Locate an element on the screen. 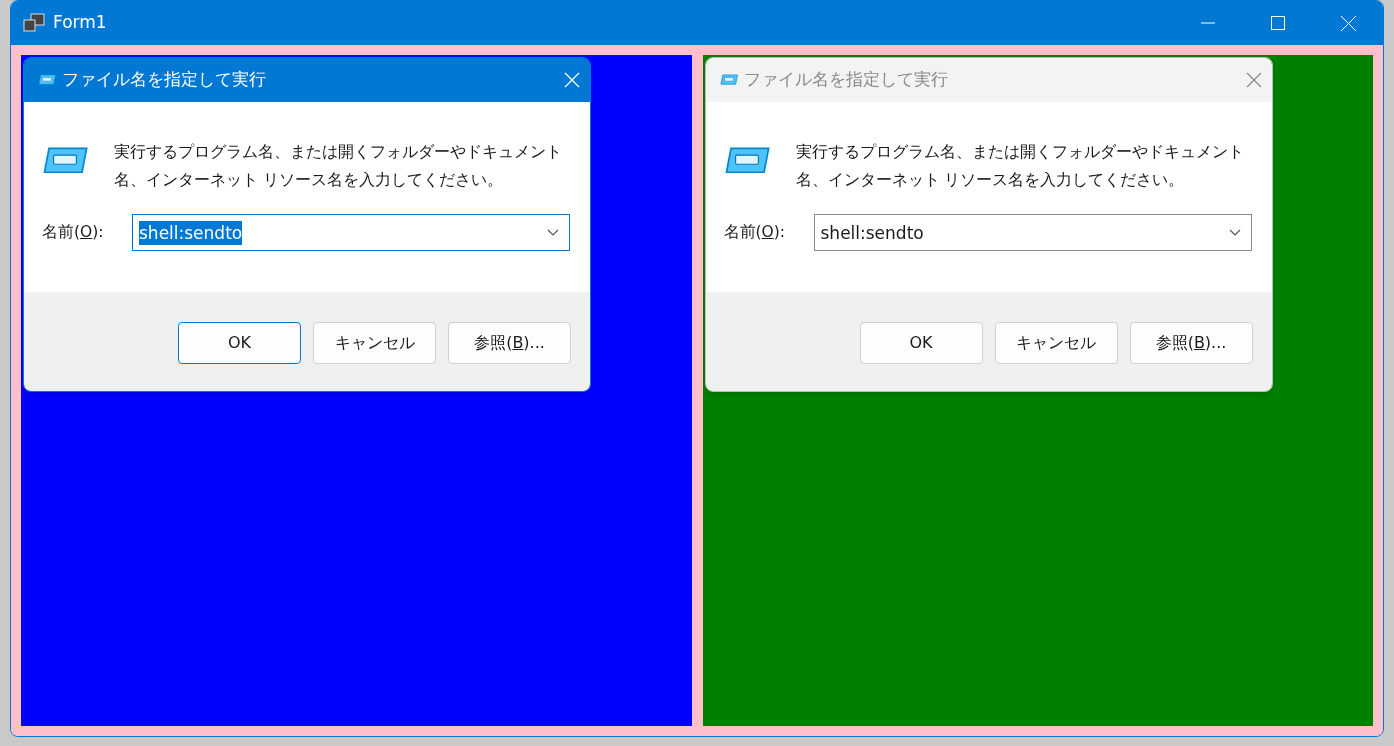 The width and height of the screenshot is (1394, 746). app-windows-icon is located at coordinates (34, 23).